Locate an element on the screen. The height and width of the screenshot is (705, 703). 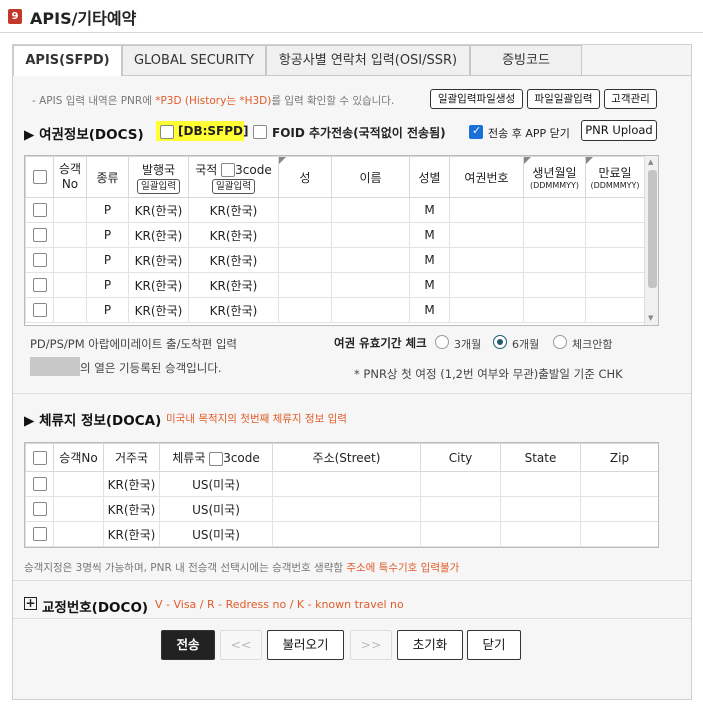
nationality-3code-checkbox is located at coordinates (228, 170).